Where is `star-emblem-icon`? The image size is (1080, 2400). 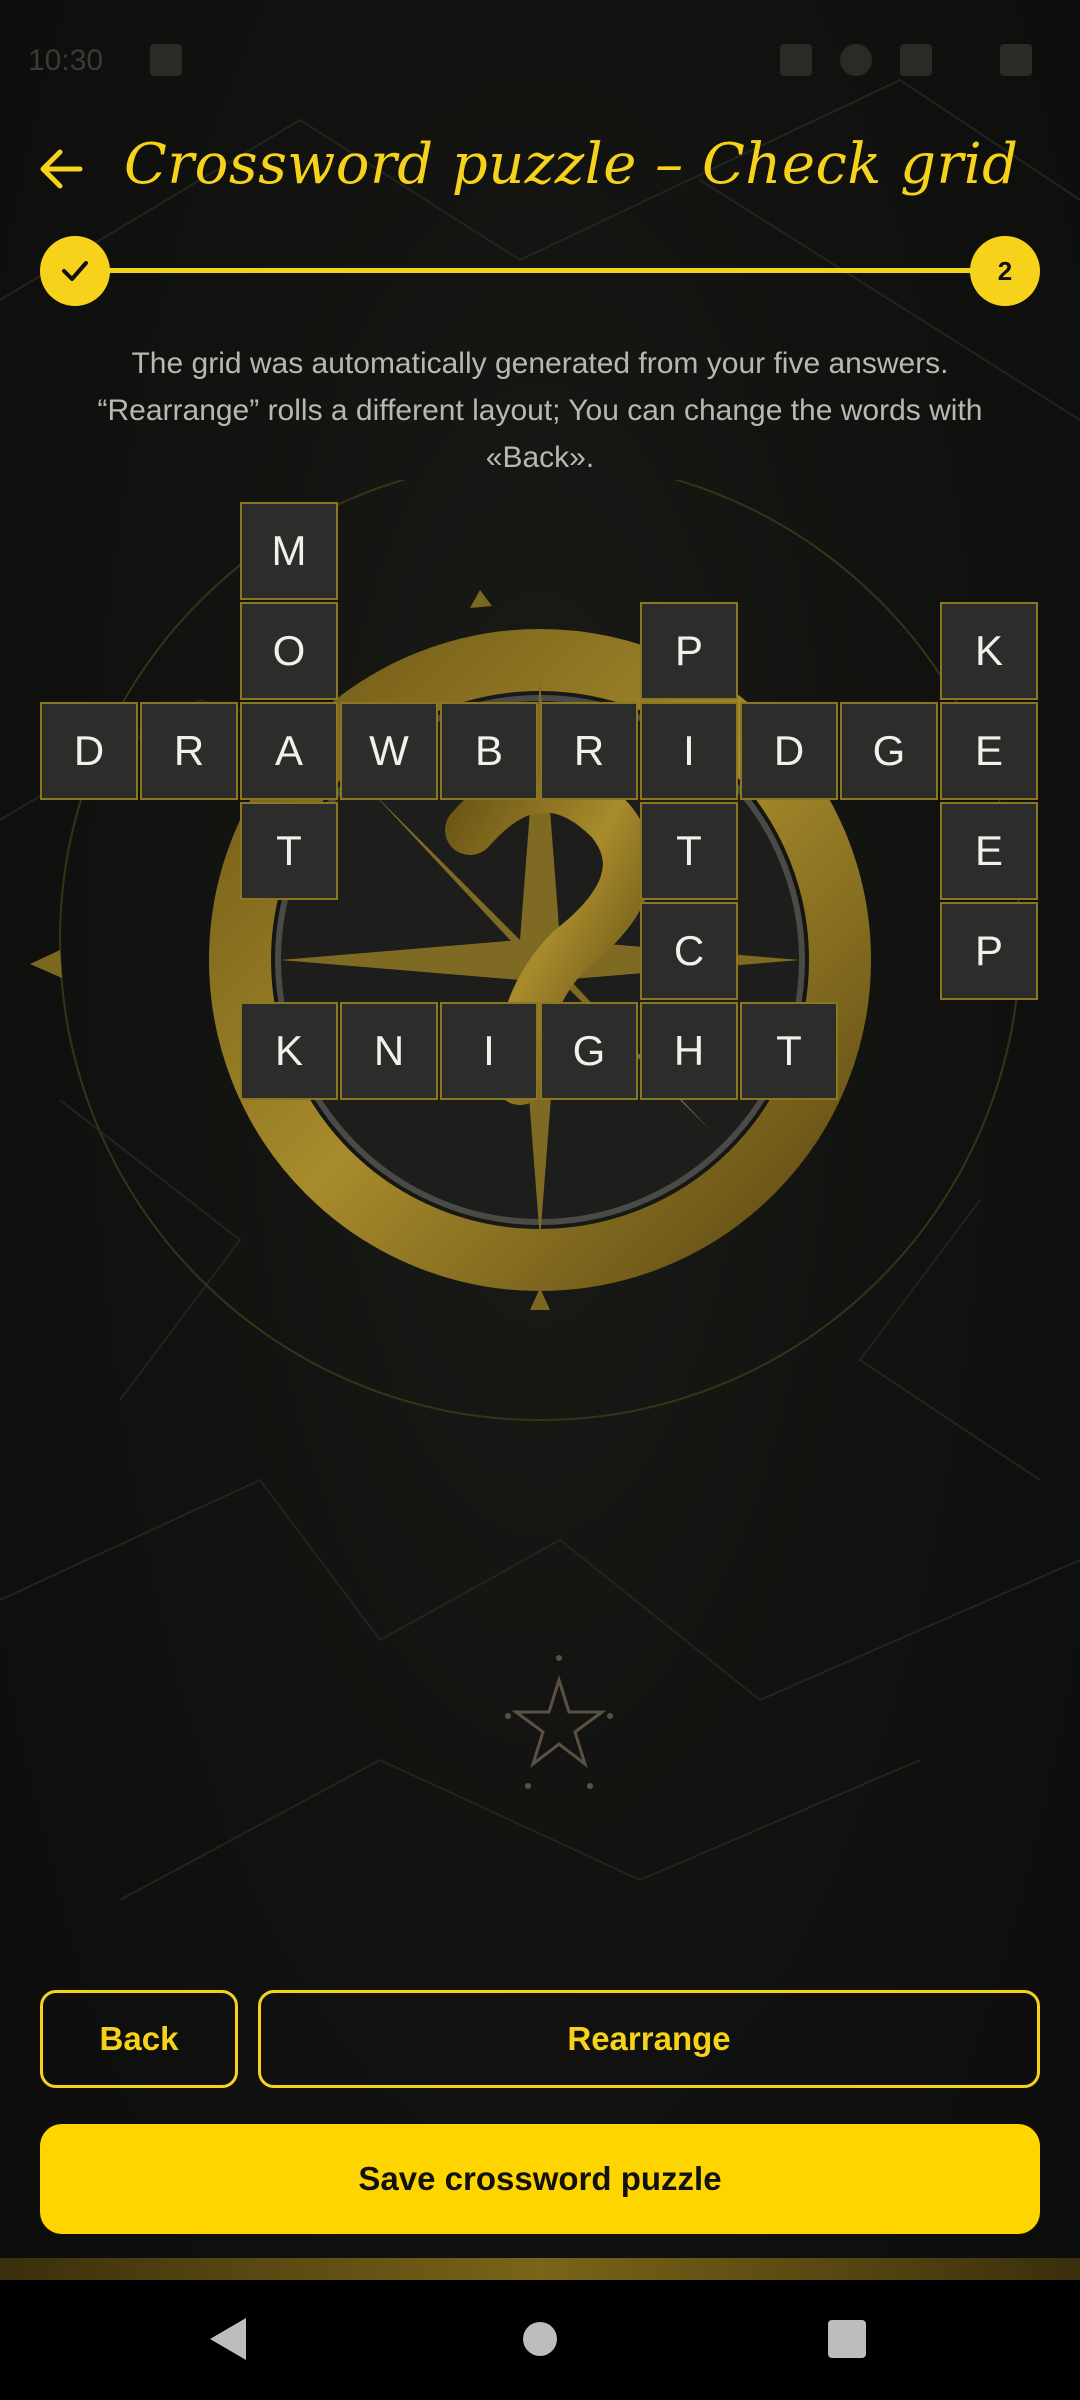 star-emblem-icon is located at coordinates (559, 1722).